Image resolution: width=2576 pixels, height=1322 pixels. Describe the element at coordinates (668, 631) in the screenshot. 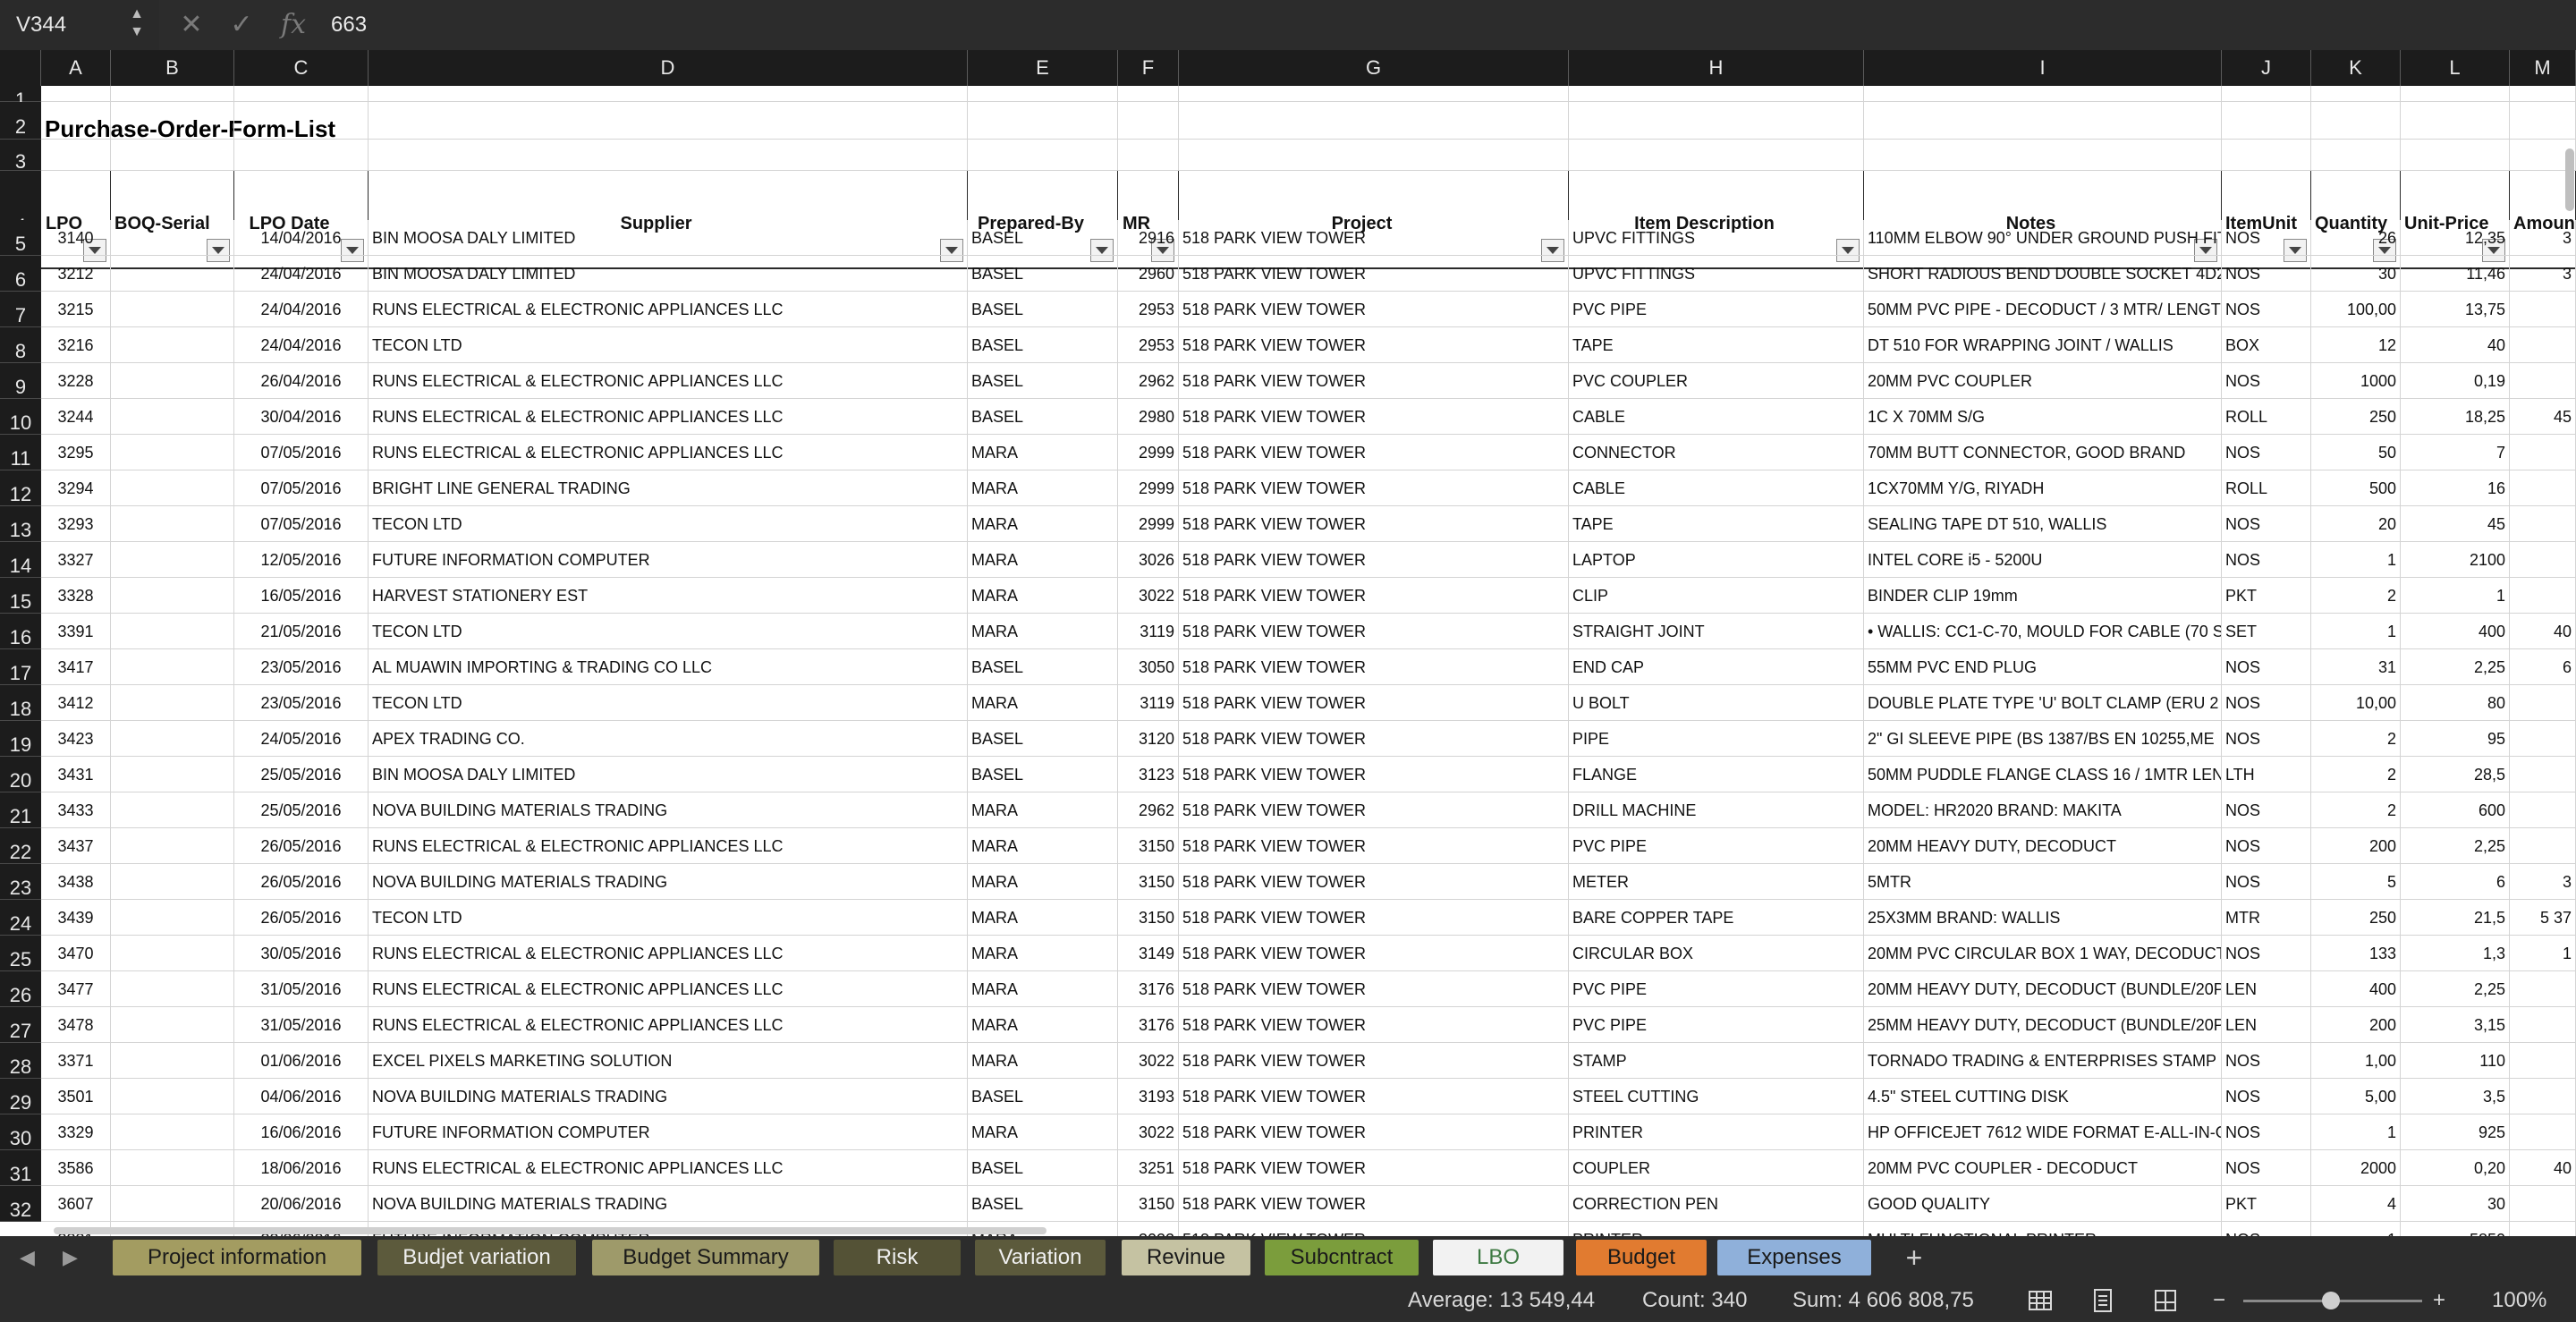

I see `table-cell: TECON LTD` at that location.